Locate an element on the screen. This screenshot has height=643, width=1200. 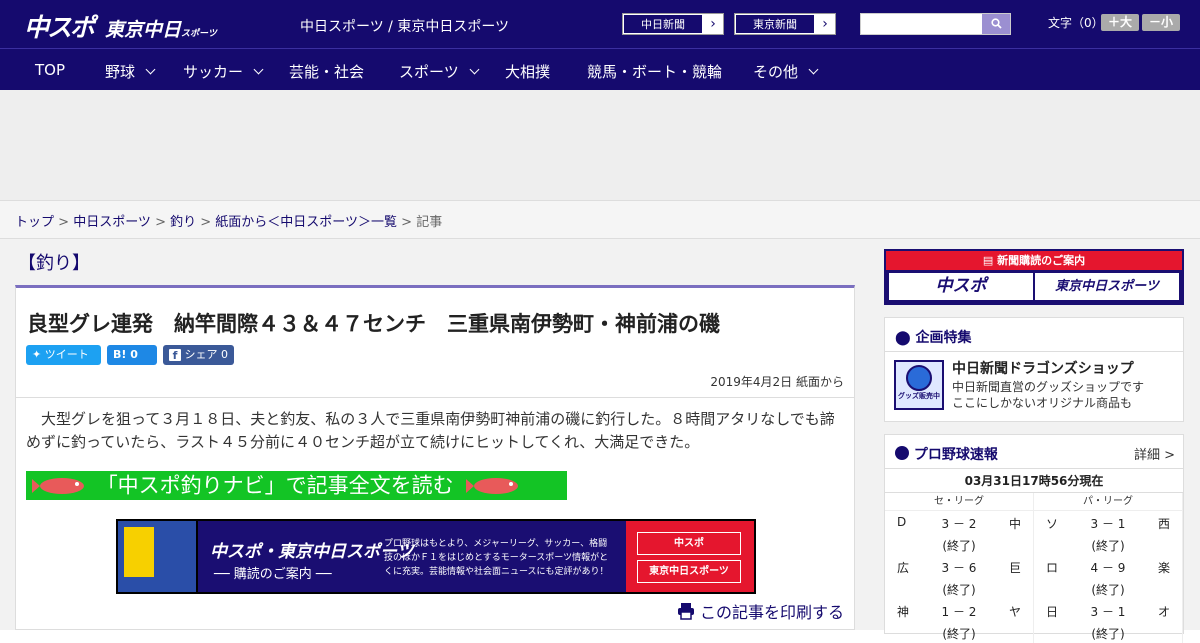
nav-item-baseball: 野球 is located at coordinates (130, 71).